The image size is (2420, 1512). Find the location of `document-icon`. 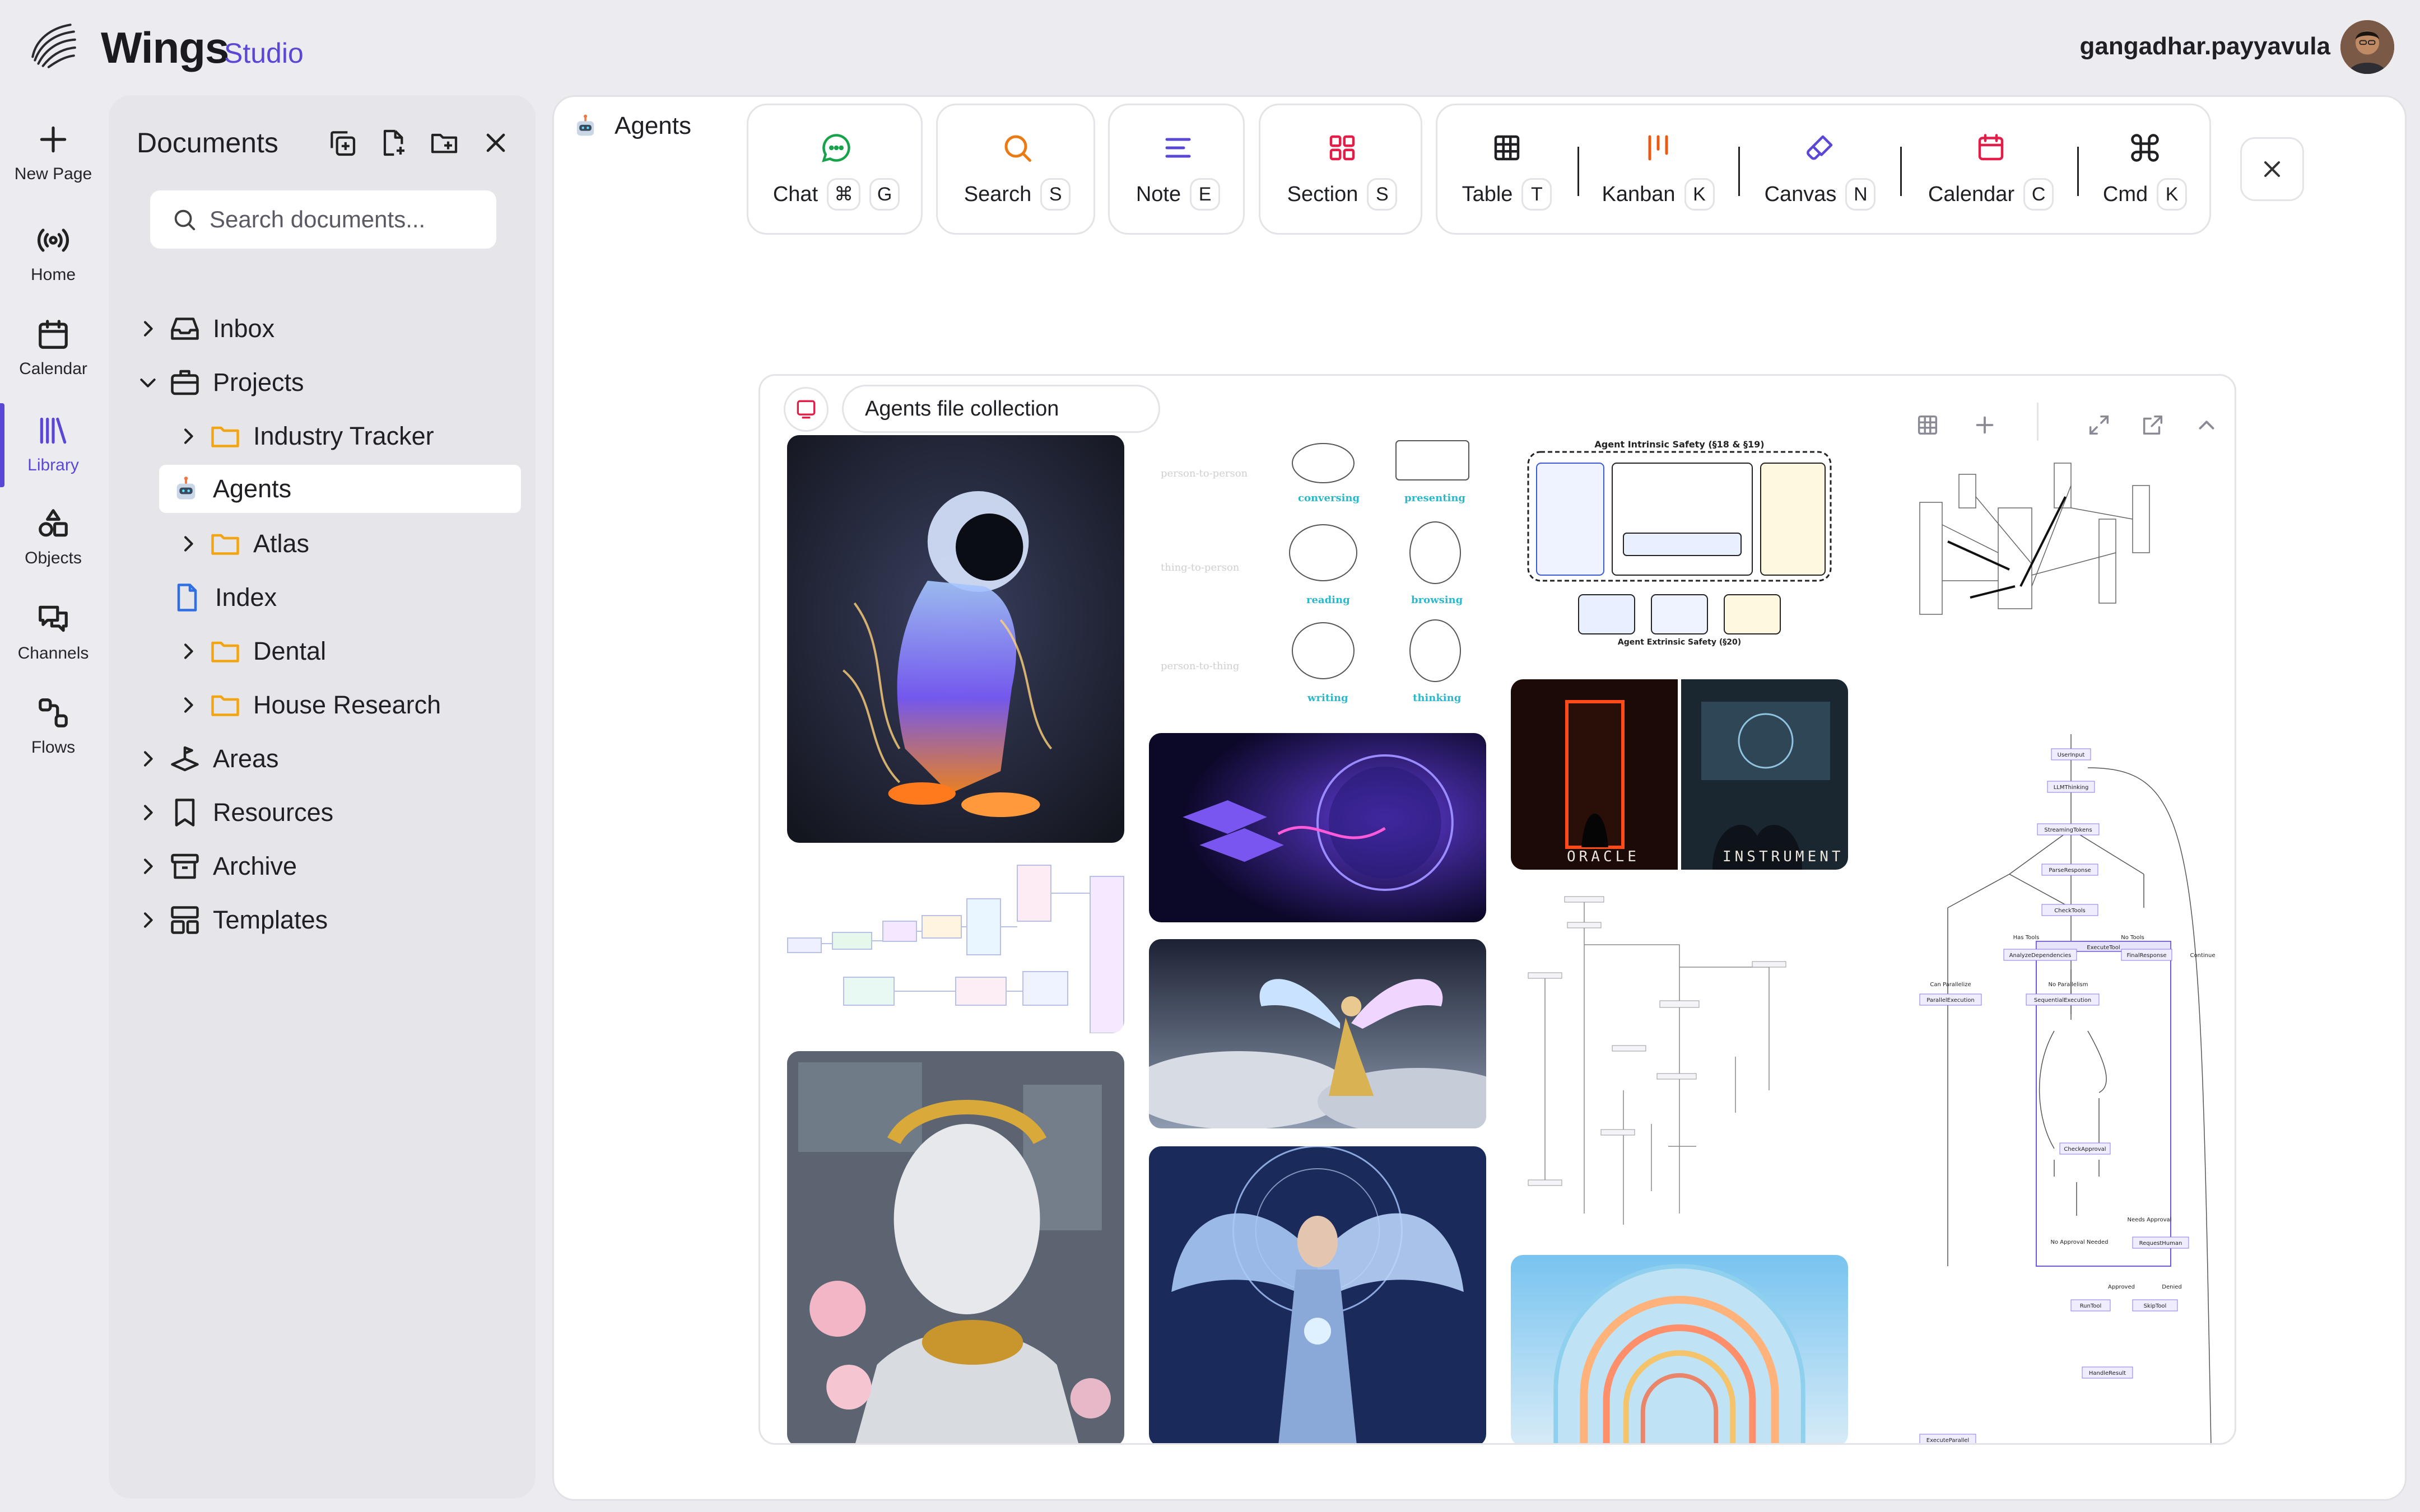

document-icon is located at coordinates (187, 598).